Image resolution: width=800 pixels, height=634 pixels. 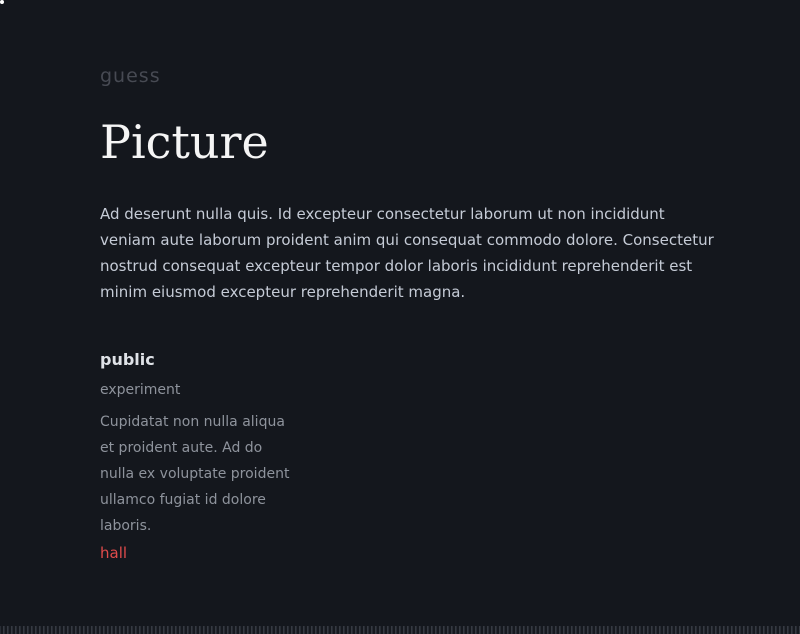 I want to click on card-title: public, so click(x=127, y=359).